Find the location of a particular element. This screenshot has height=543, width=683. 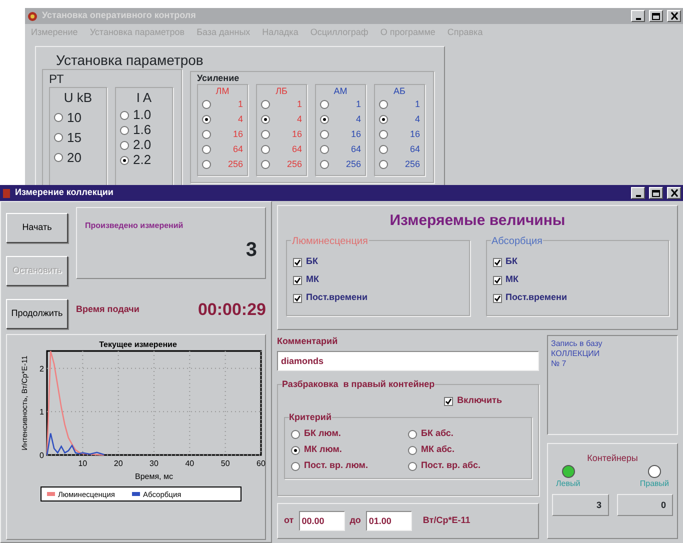

field-label: Комментарий is located at coordinates (308, 341).